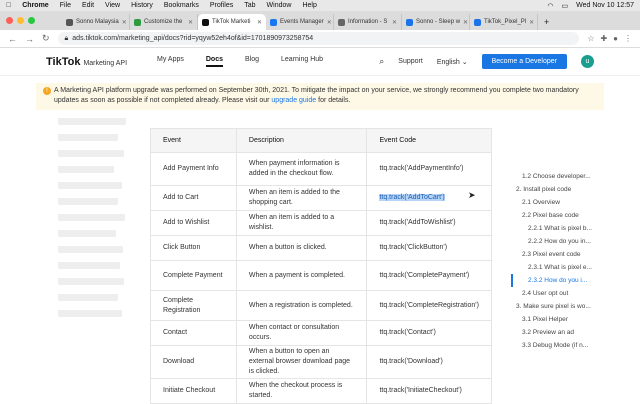  What do you see at coordinates (429, 140) in the screenshot?
I see `column-header: Event Code` at bounding box center [429, 140].